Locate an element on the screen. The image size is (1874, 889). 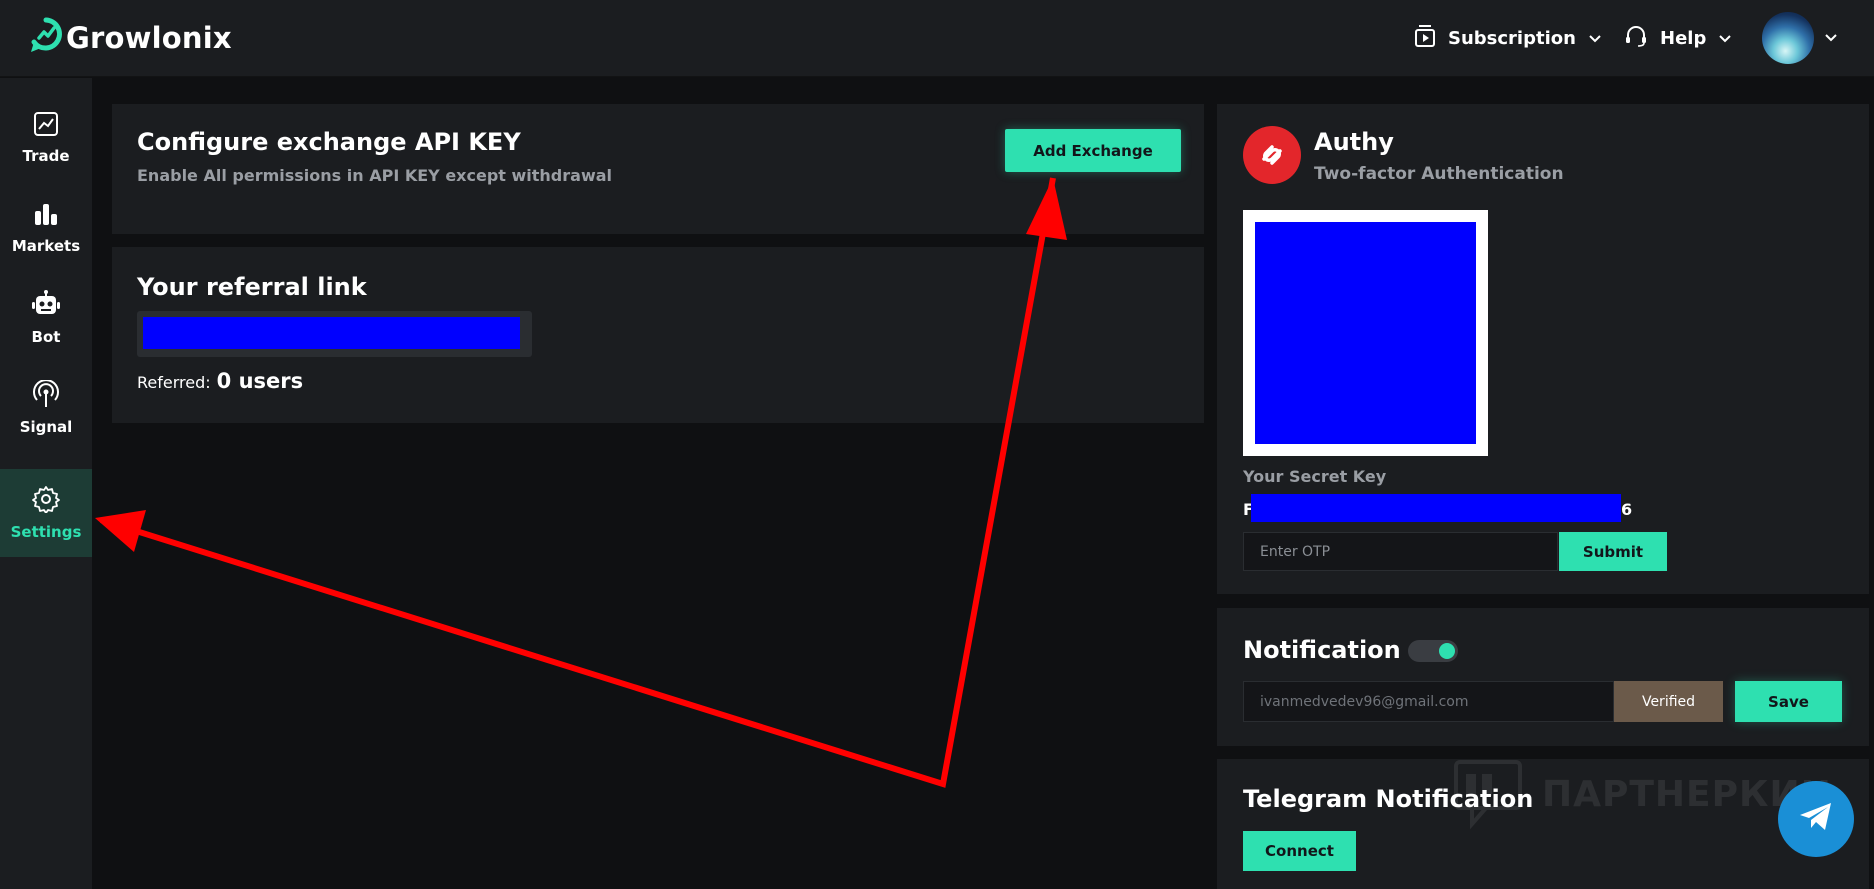
referral-link-field is located at coordinates (334, 334).